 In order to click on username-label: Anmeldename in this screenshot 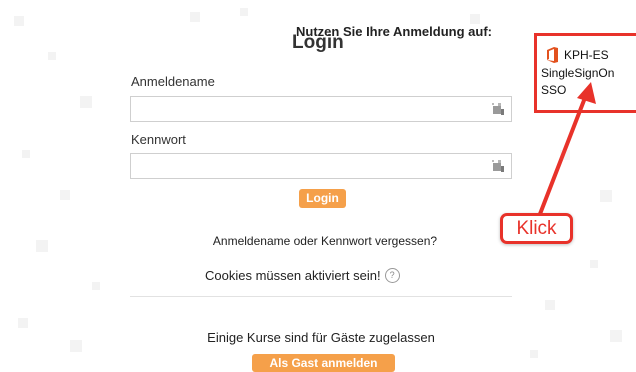, I will do `click(173, 81)`.